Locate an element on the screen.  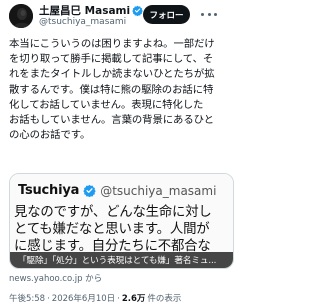
name-row: 土屋昌巳 Masami is located at coordinates (91, 10).